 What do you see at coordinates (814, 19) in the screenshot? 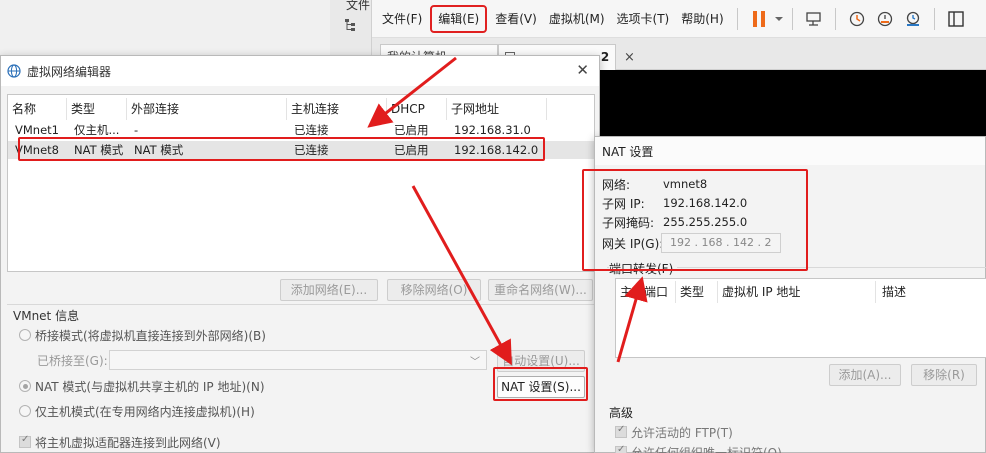
I see `send-keys-icon` at bounding box center [814, 19].